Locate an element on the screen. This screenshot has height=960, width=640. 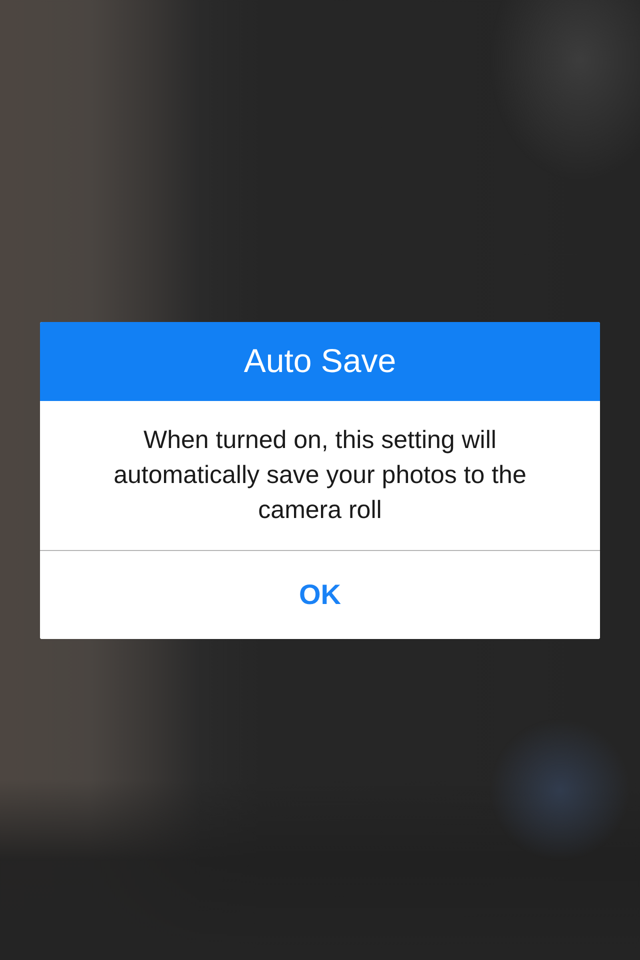
dialog-title: Auto Save is located at coordinates (320, 361).